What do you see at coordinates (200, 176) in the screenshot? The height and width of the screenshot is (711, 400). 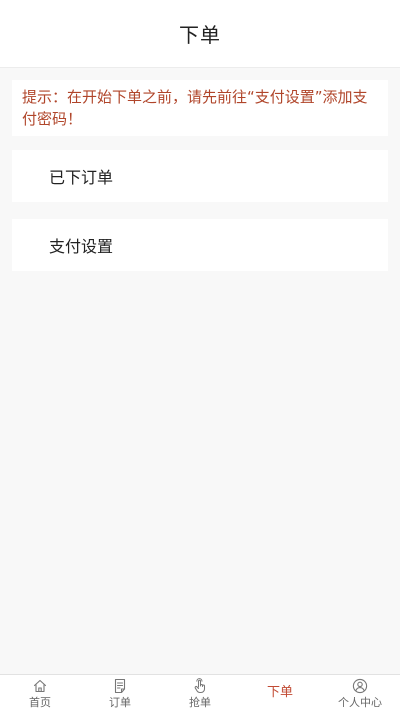 I see `placed-orders-item: 已下订单` at bounding box center [200, 176].